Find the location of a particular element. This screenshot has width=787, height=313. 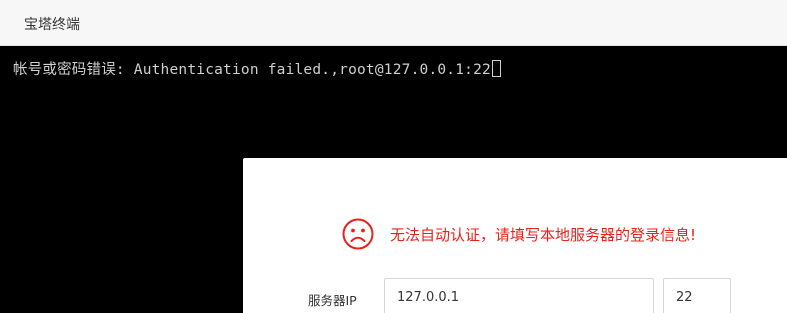

sad-face-icon is located at coordinates (358, 234).